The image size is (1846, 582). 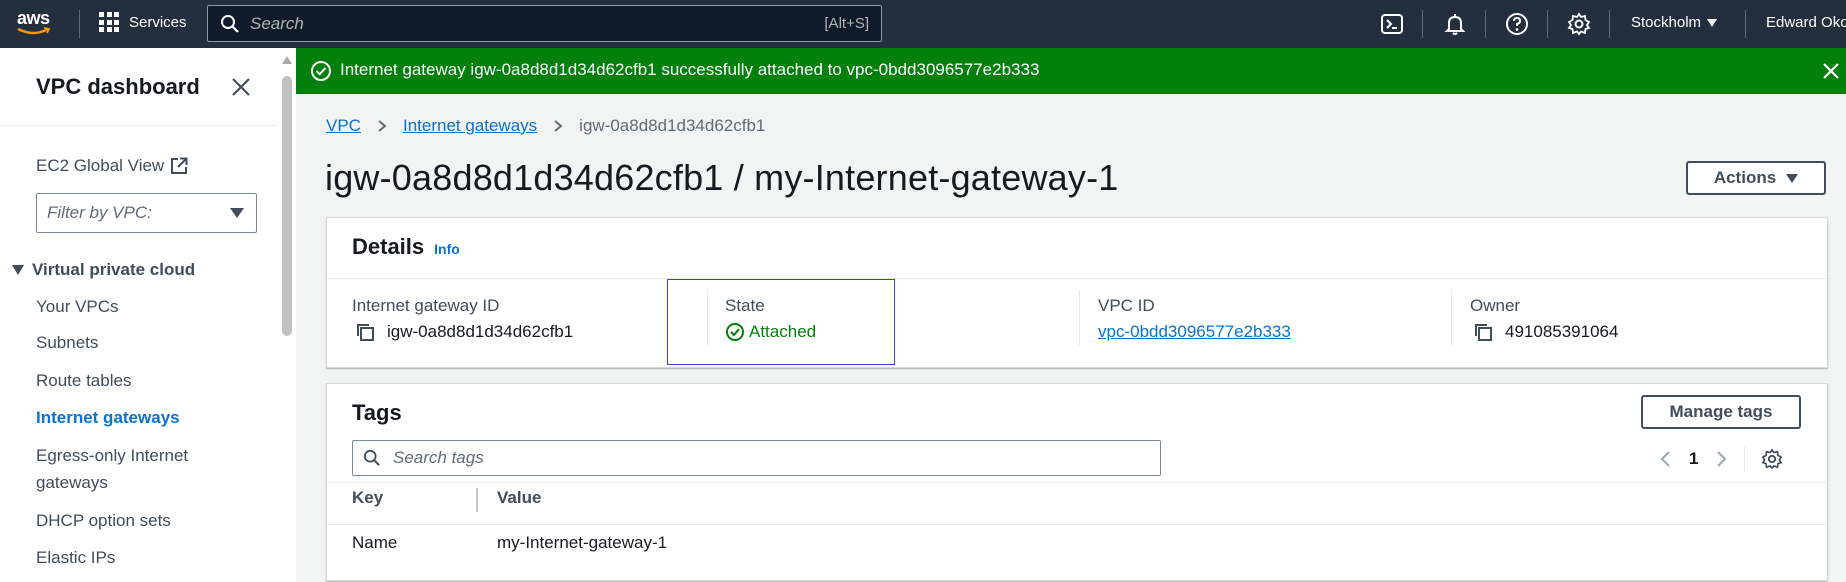 What do you see at coordinates (672, 125) in the screenshot?
I see `breadcrumb-current: igw-0a8d8d1d34d62cfb1` at bounding box center [672, 125].